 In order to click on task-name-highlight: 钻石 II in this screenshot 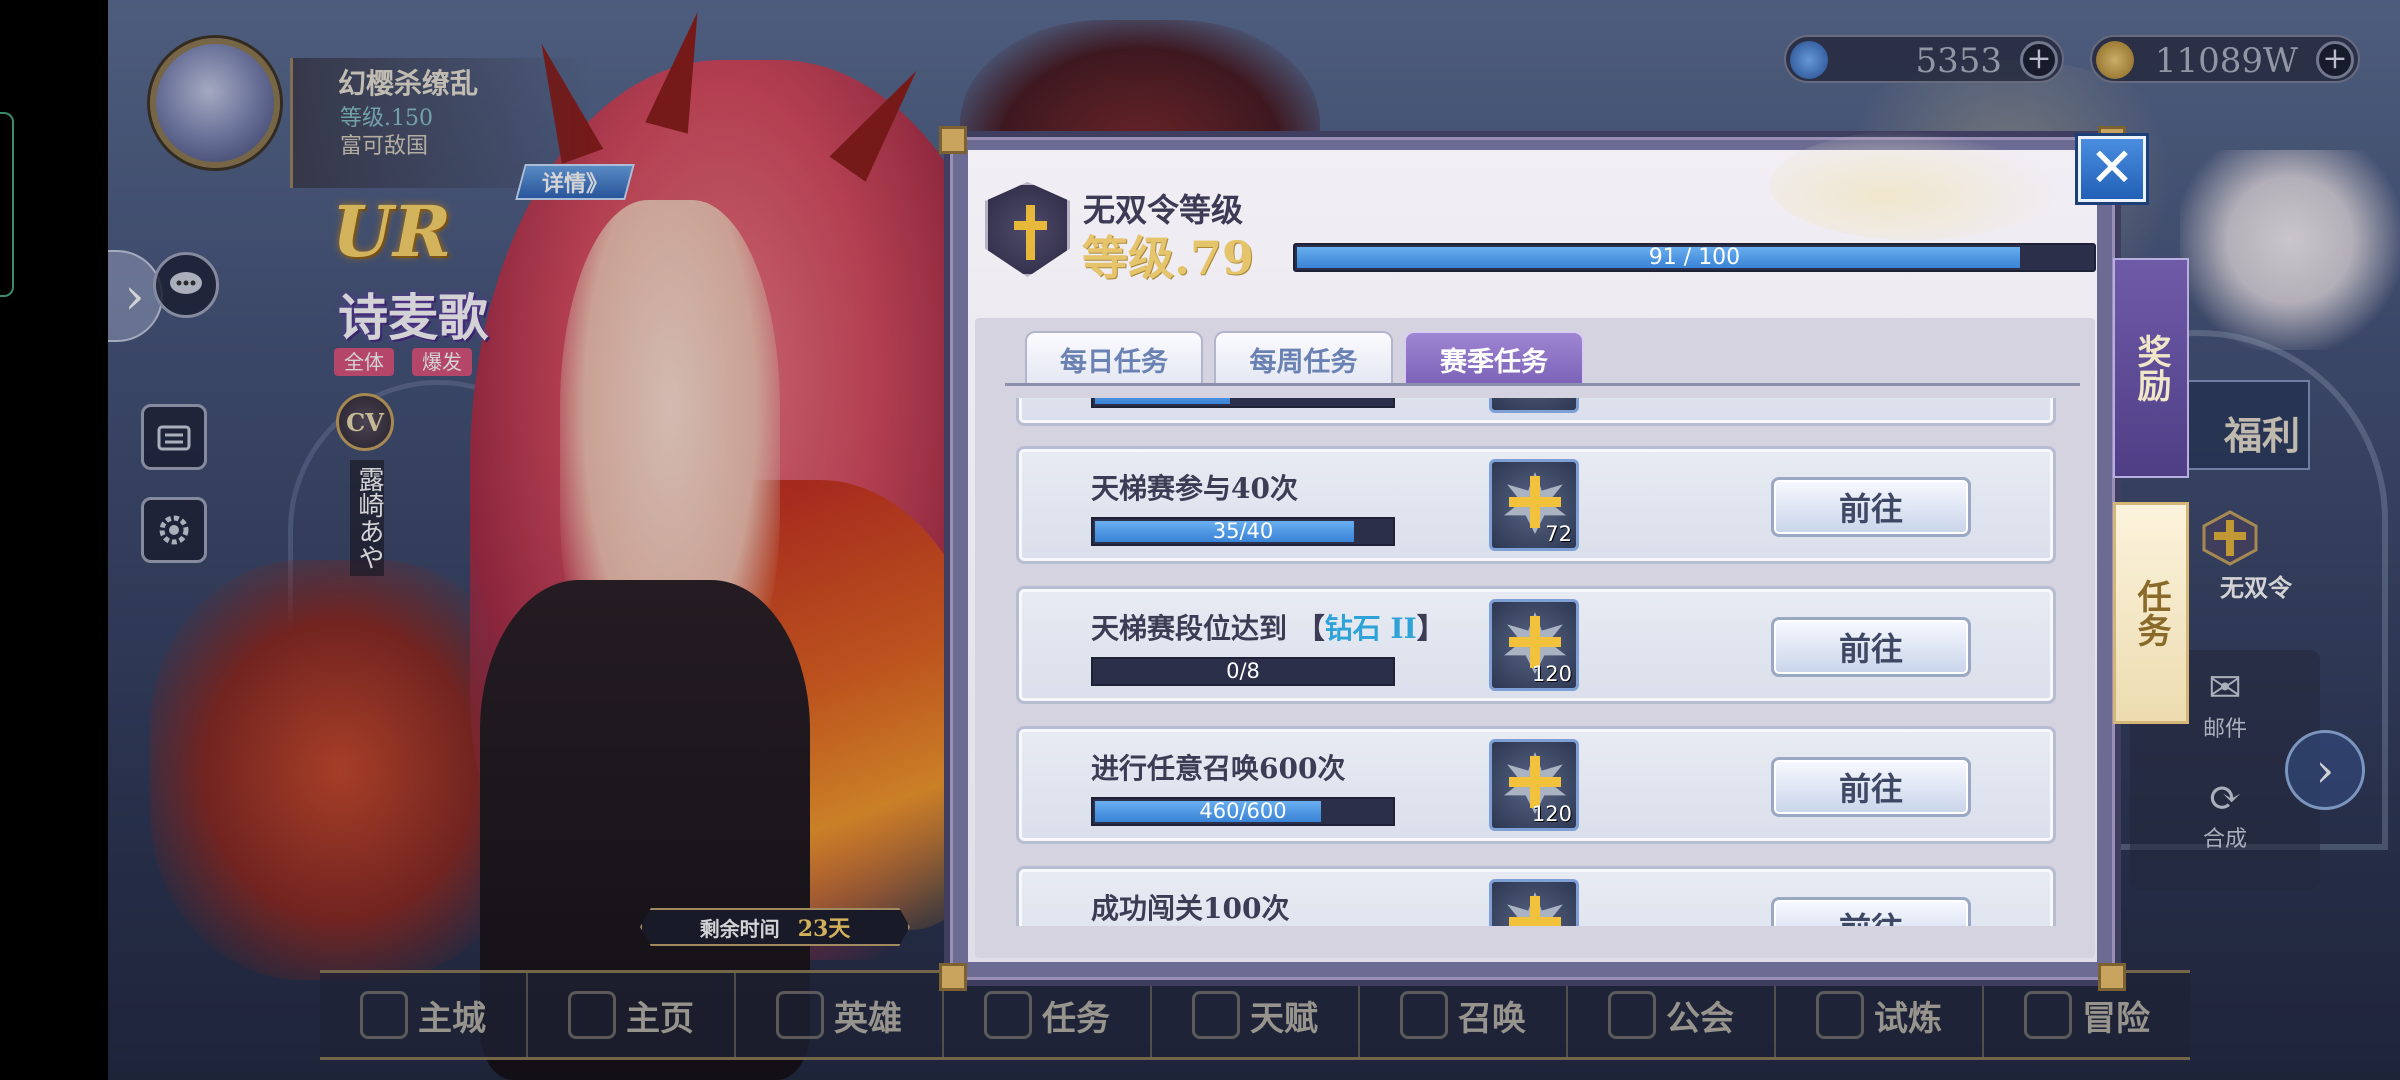, I will do `click(1370, 628)`.